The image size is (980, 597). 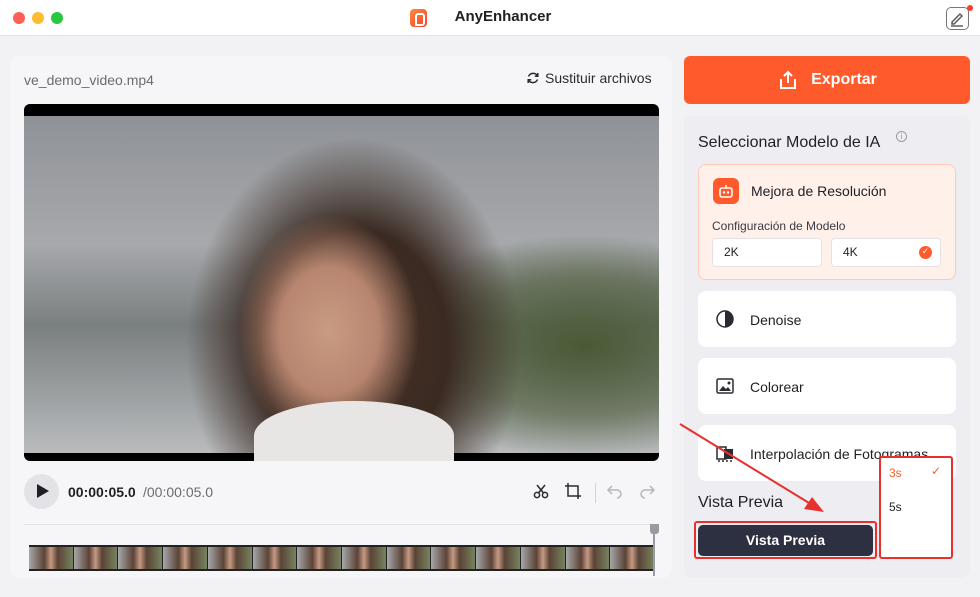 What do you see at coordinates (725, 319) in the screenshot?
I see `denoise-icon` at bounding box center [725, 319].